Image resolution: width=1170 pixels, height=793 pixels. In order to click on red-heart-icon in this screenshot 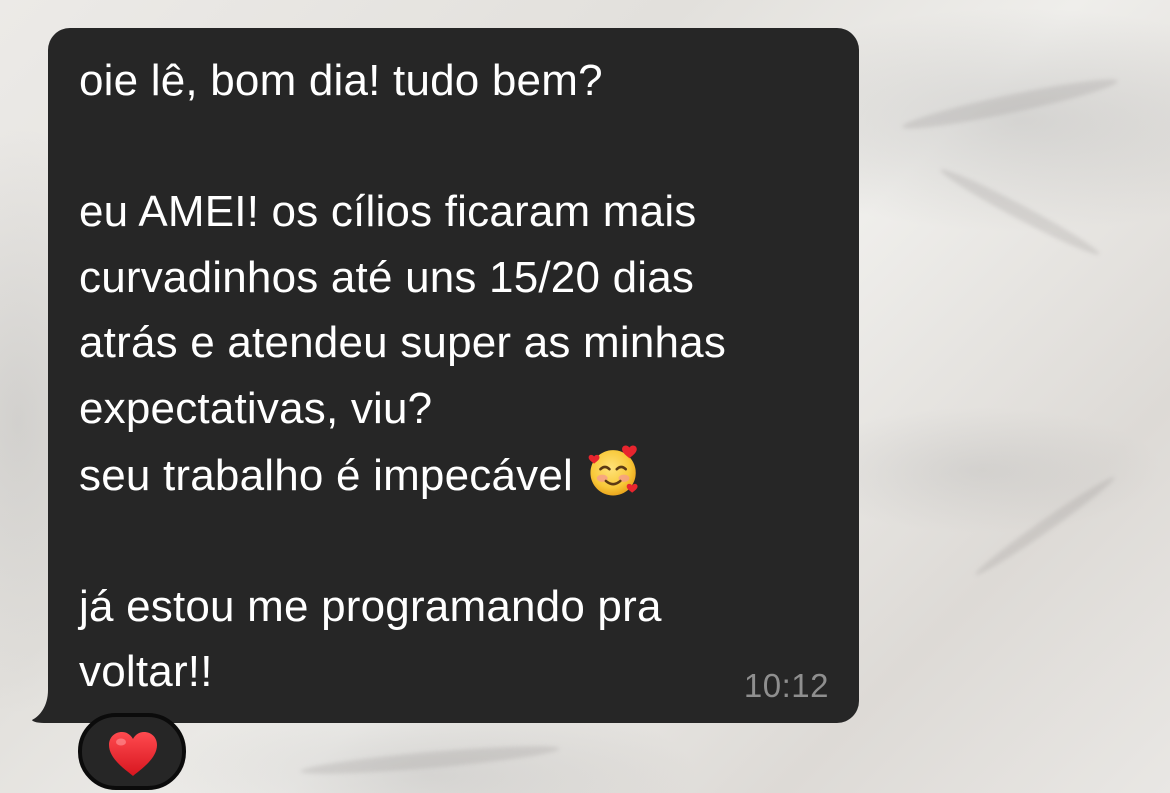, I will do `click(133, 754)`.